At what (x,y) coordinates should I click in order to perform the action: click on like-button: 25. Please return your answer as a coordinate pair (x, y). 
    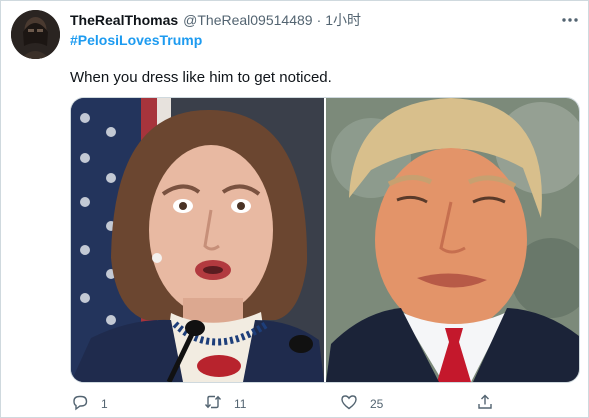
    Looking at the image, I should click on (361, 404).